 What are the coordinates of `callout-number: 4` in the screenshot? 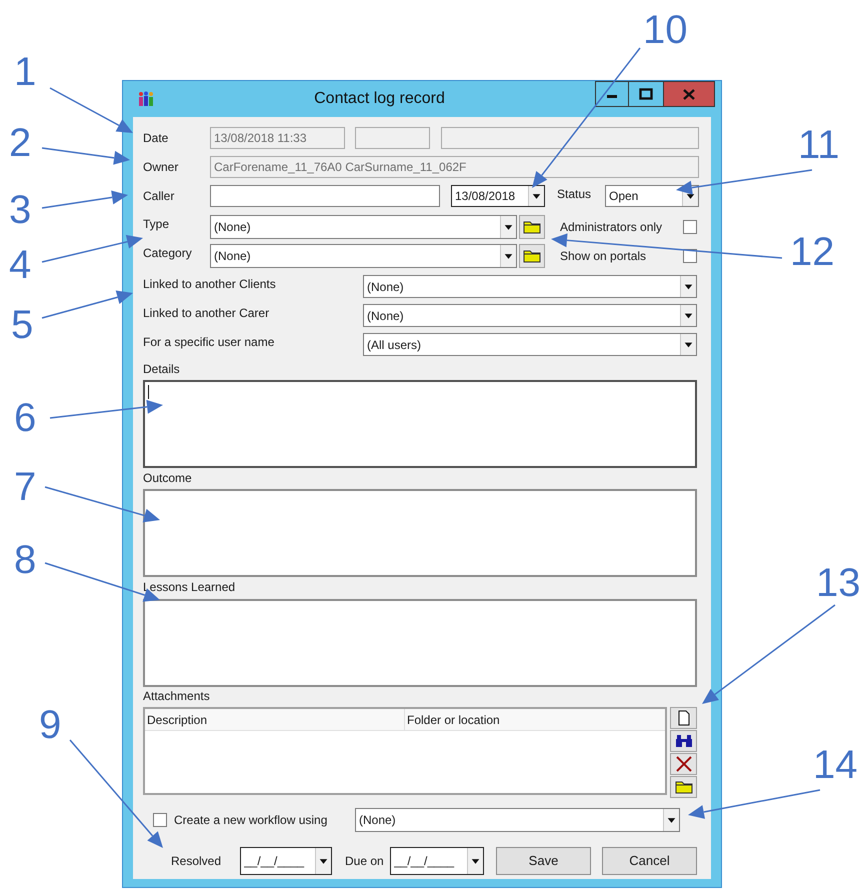 It's located at (20, 265).